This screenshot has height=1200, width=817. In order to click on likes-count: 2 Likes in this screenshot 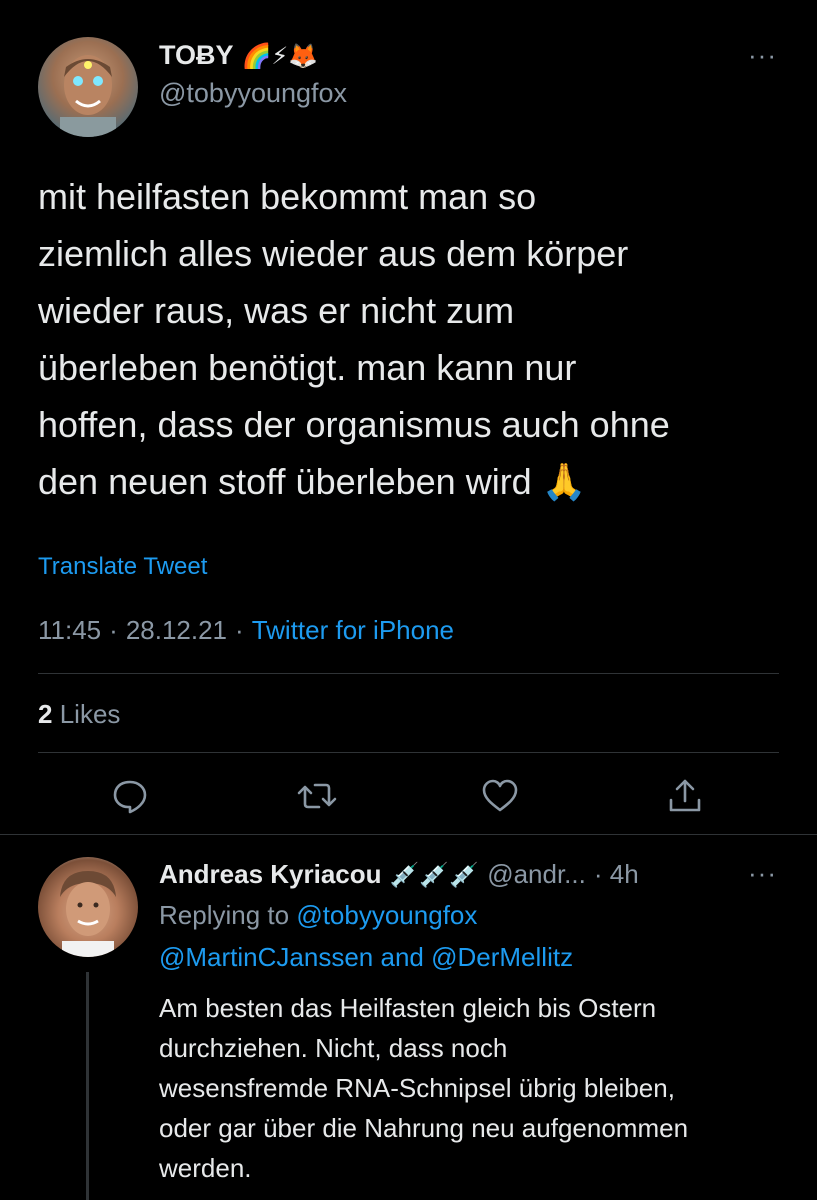, I will do `click(79, 714)`.